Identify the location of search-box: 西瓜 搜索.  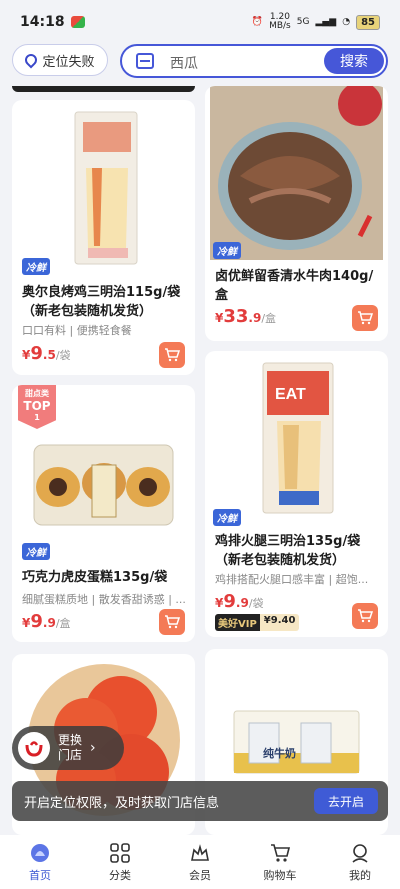
(254, 61).